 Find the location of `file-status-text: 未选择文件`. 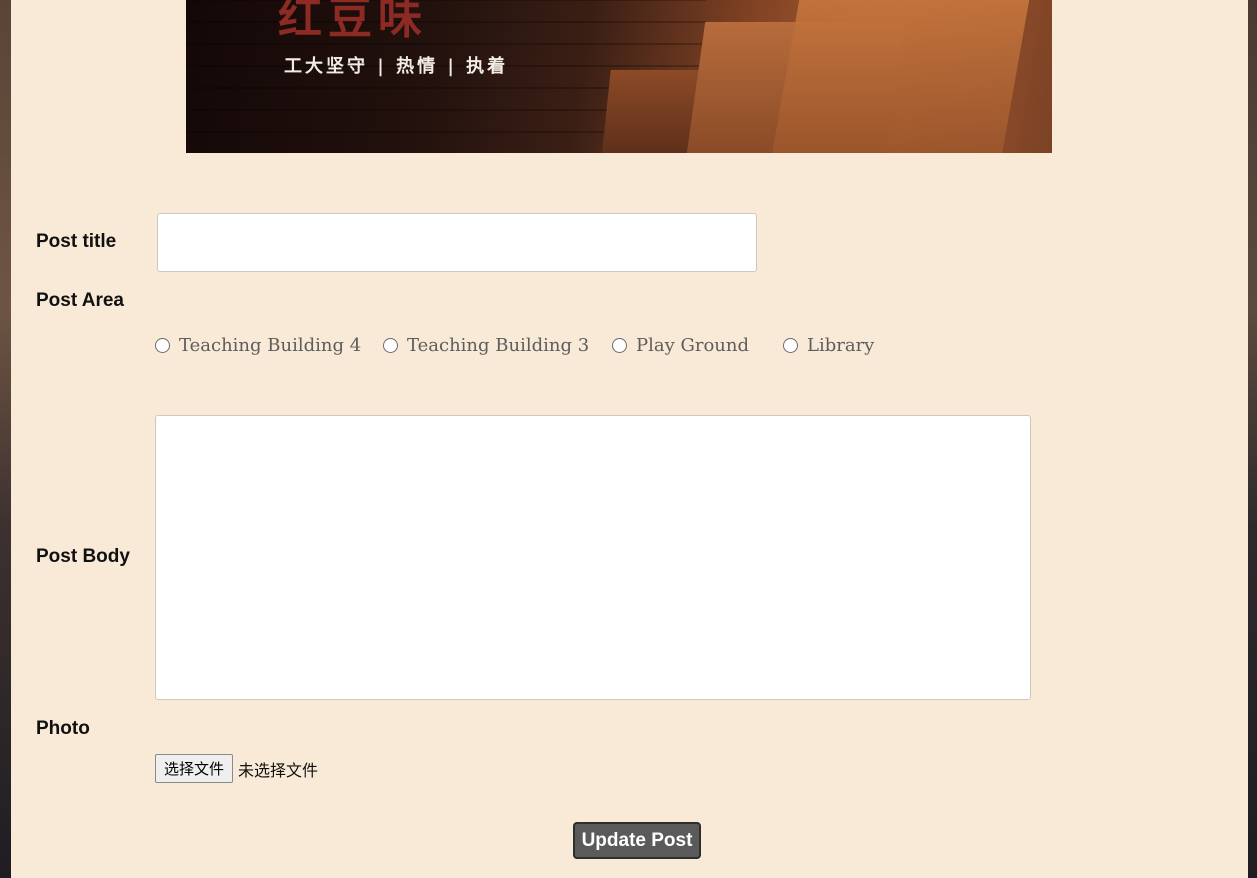

file-status-text: 未选择文件 is located at coordinates (278, 770).